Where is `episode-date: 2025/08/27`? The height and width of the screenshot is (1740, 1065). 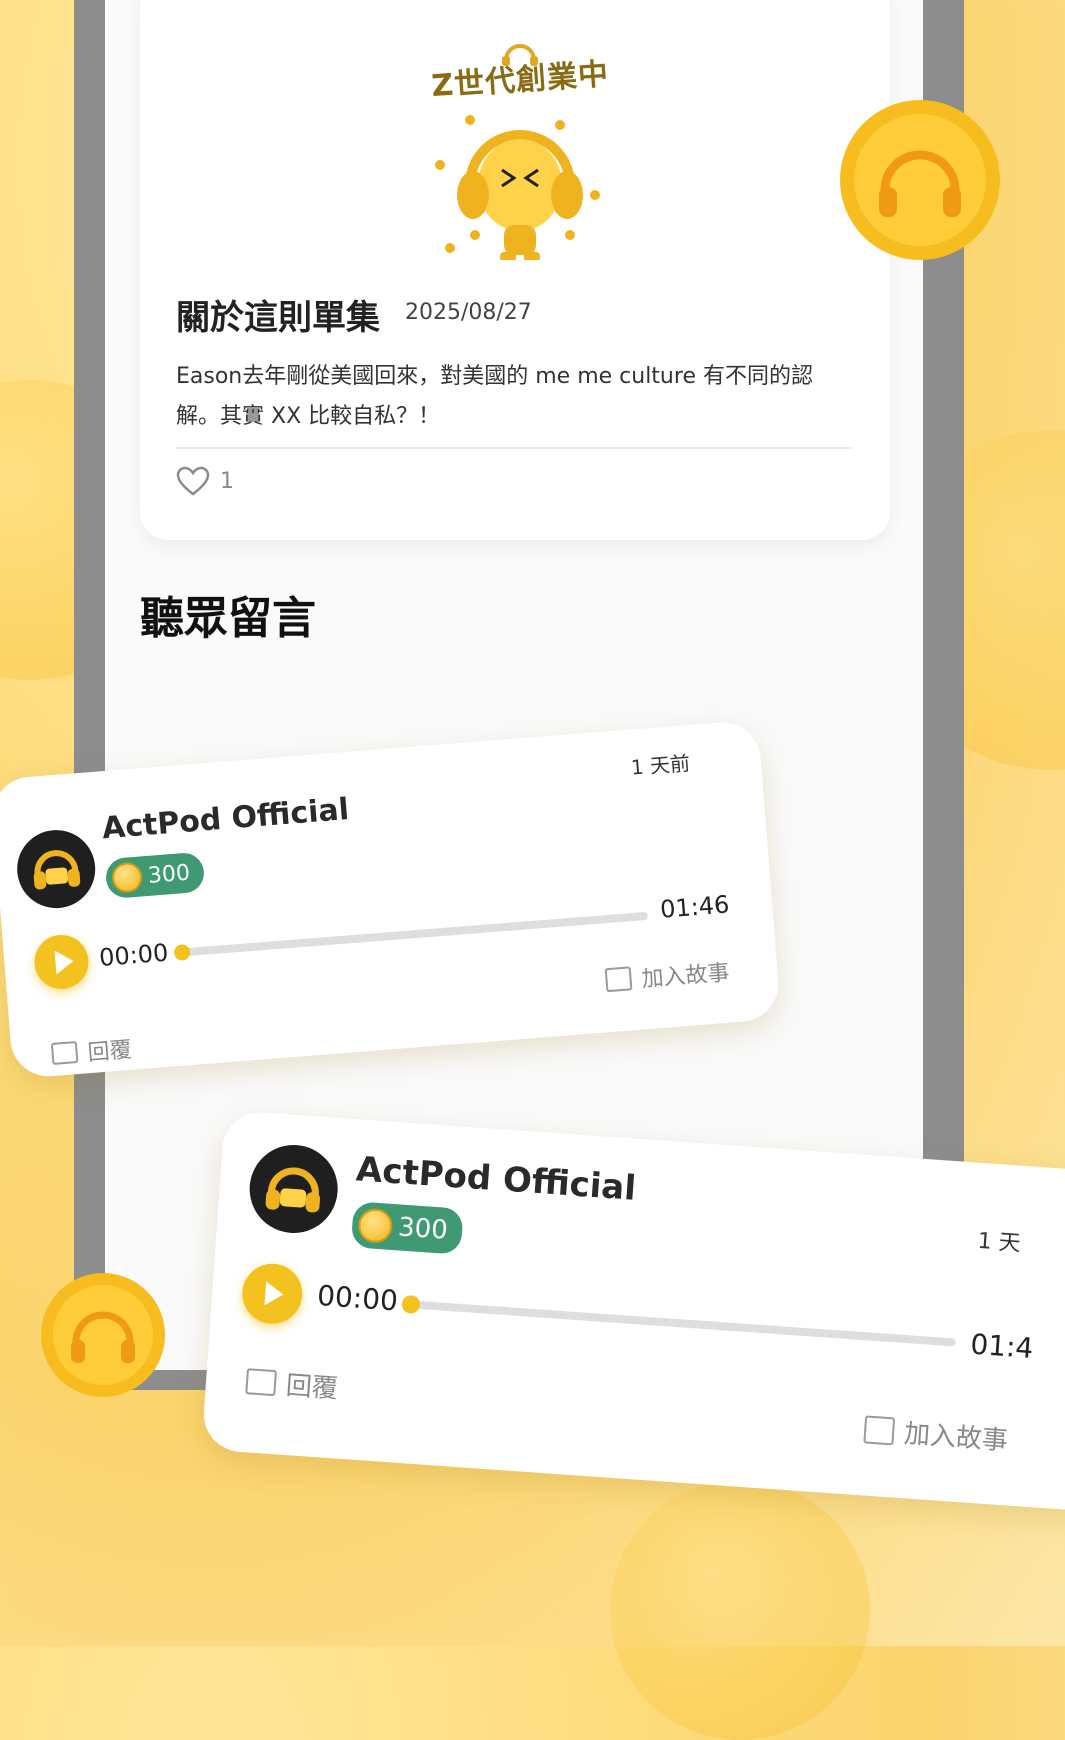
episode-date: 2025/08/27 is located at coordinates (468, 312).